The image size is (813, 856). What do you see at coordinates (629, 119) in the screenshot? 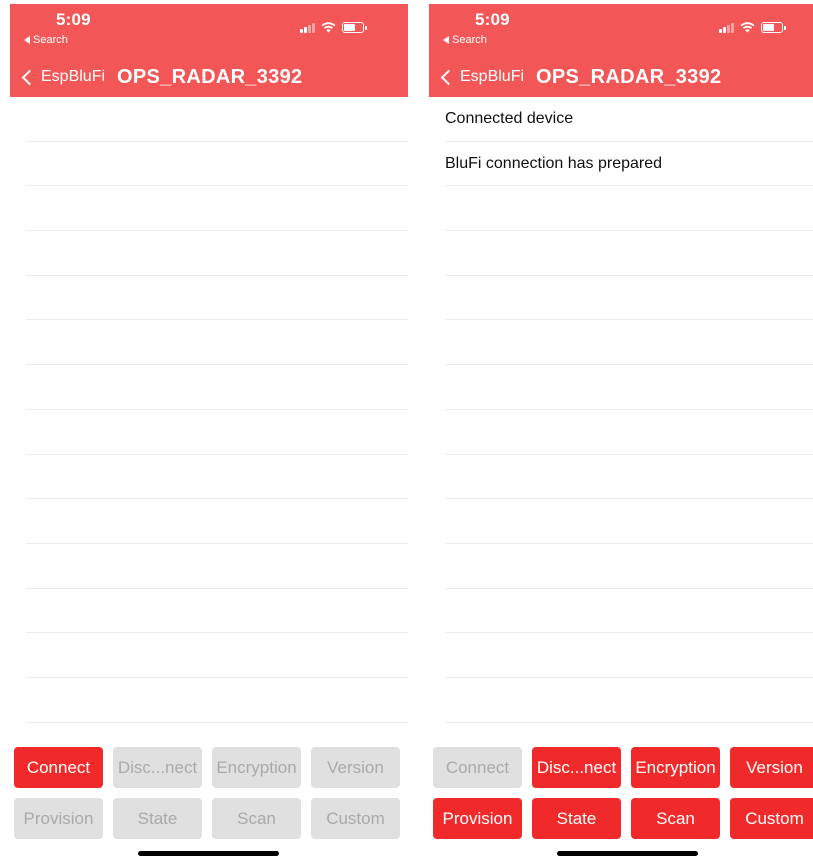
I see `list-item: Connected device` at bounding box center [629, 119].